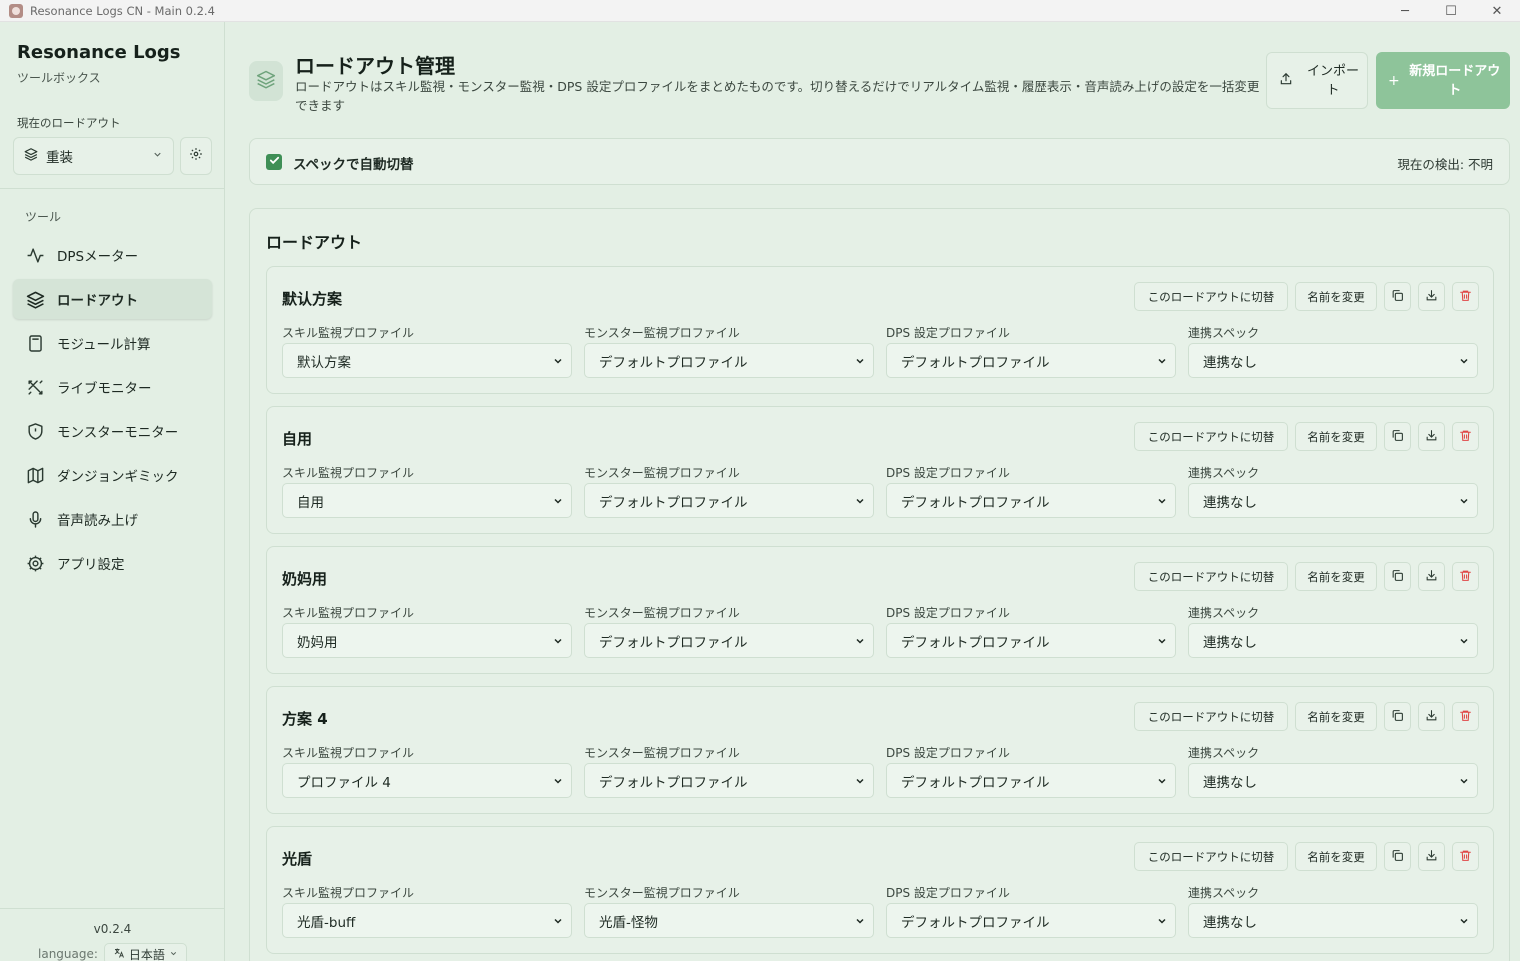 The height and width of the screenshot is (961, 1520). I want to click on skill-profile-label: スキル監視プロファイル, so click(348, 753).